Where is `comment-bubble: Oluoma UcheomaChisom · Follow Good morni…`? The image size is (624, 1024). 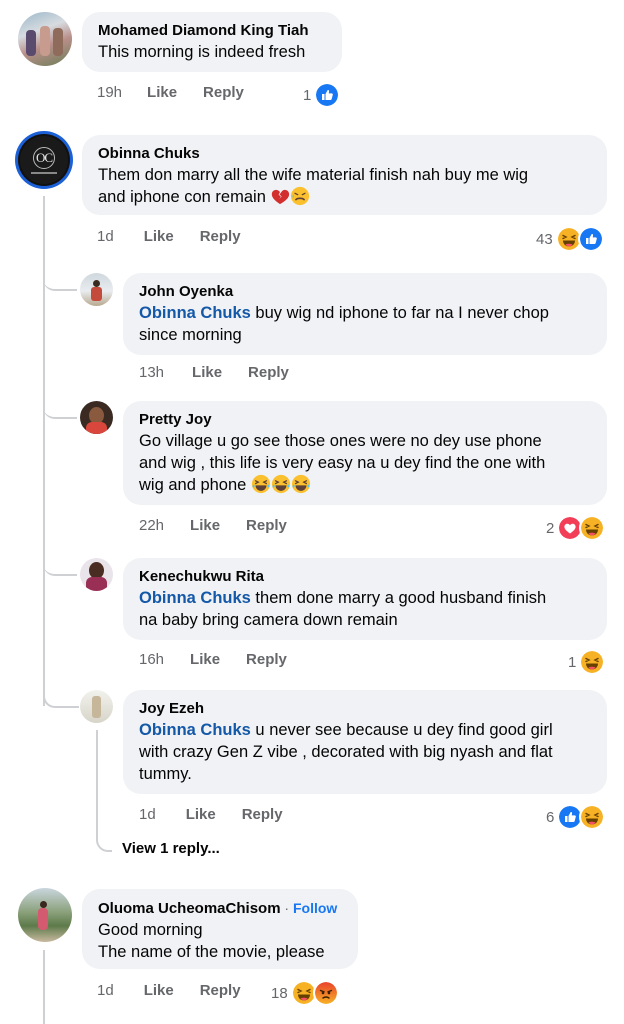 comment-bubble: Oluoma UcheomaChisom · Follow Good morni… is located at coordinates (220, 929).